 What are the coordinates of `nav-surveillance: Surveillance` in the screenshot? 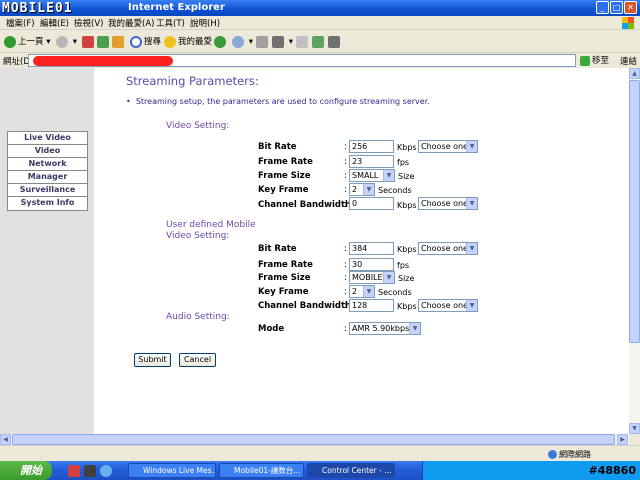 It's located at (47, 190).